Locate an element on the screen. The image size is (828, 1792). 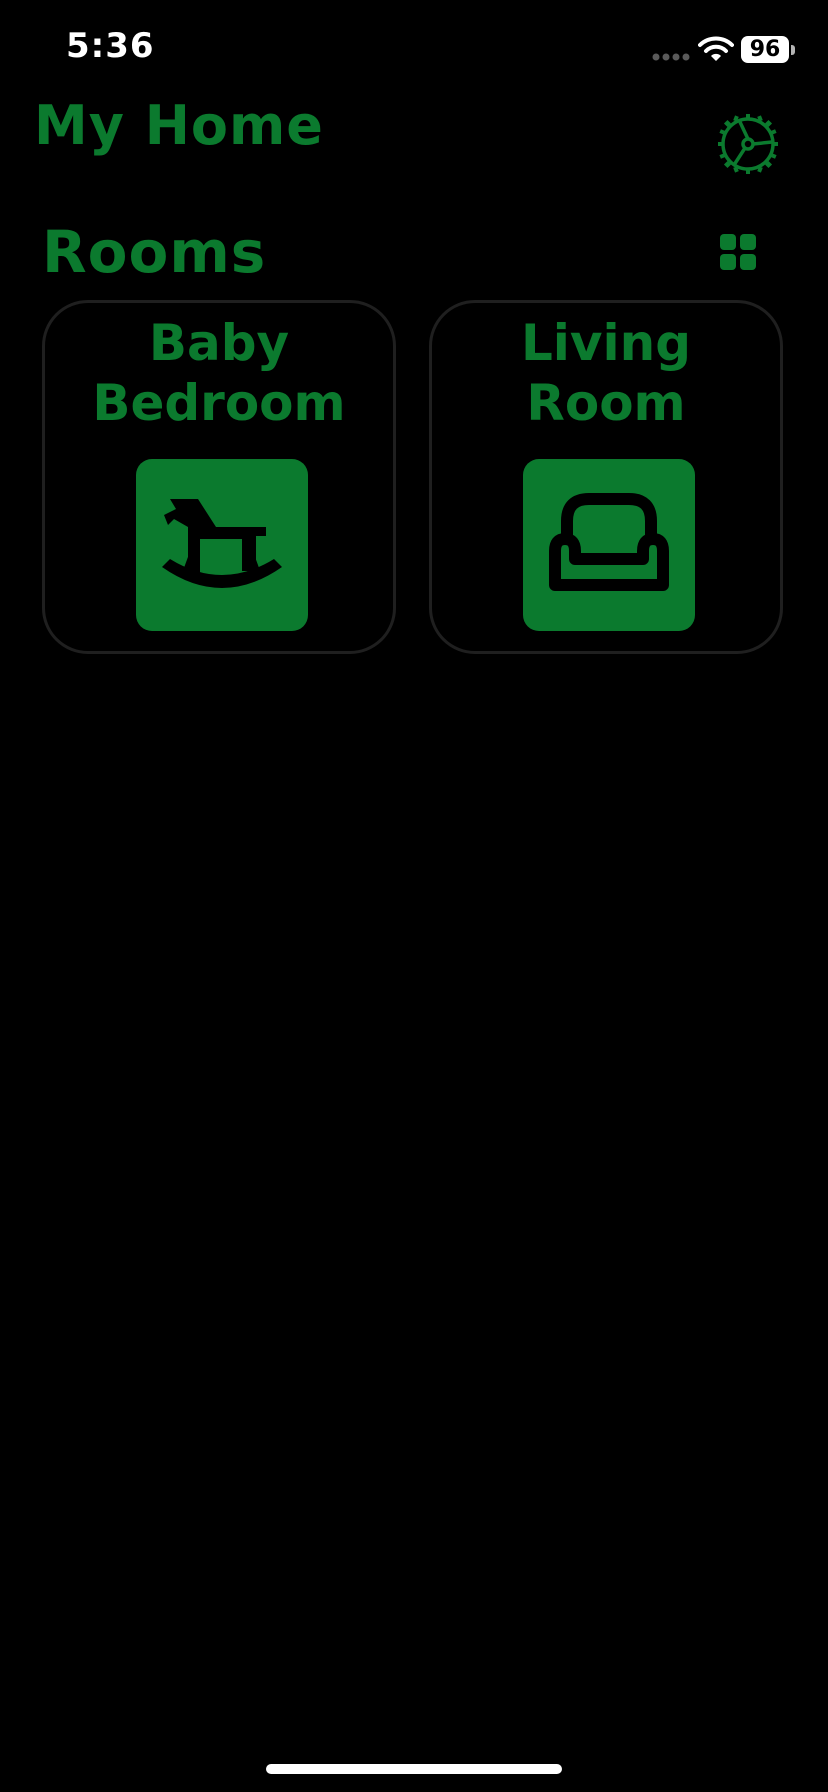
rocking-horse-icon is located at coordinates (222, 543).